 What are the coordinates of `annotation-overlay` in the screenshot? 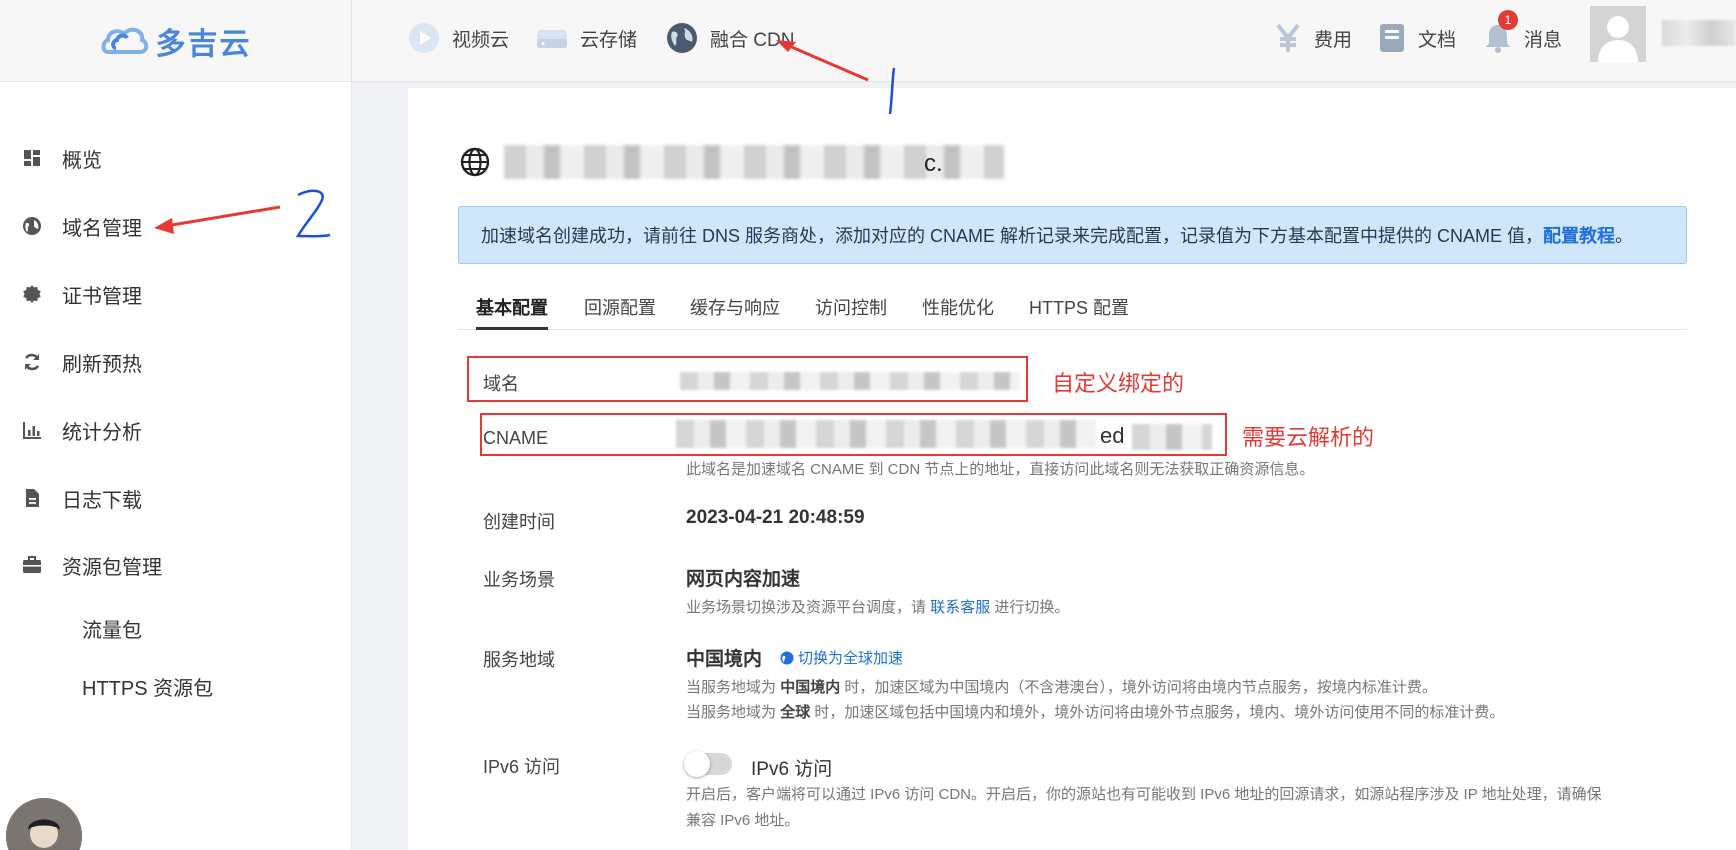 It's located at (525, 139).